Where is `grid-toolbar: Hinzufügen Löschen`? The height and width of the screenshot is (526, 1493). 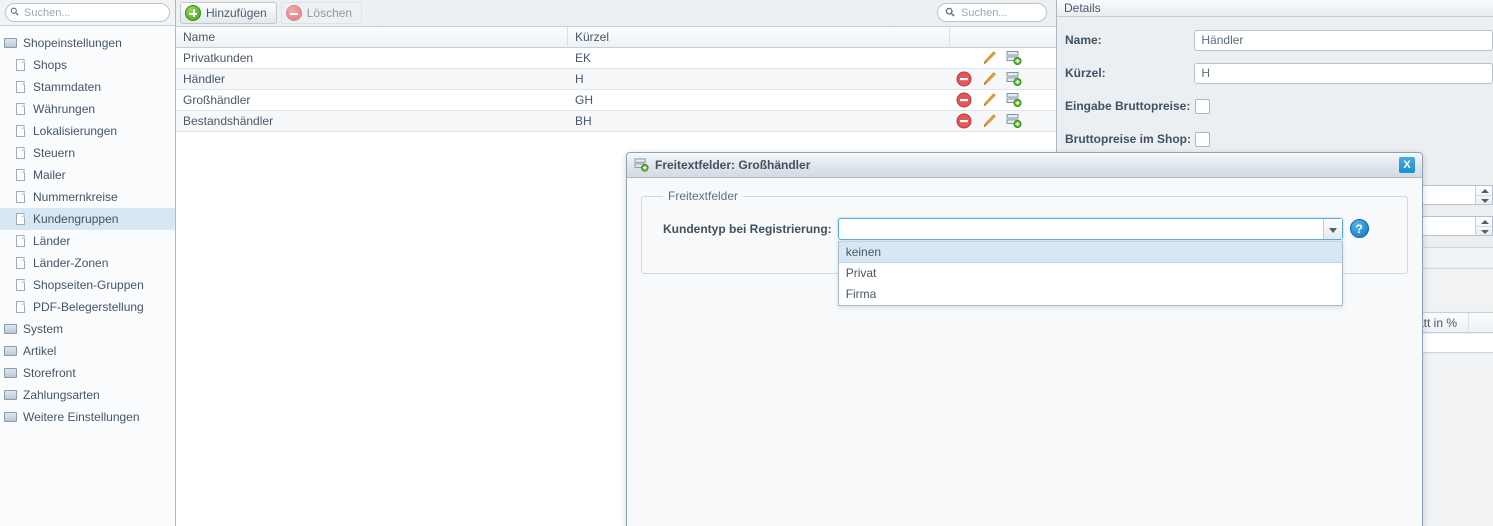 grid-toolbar: Hinzufügen Löschen is located at coordinates (616, 13).